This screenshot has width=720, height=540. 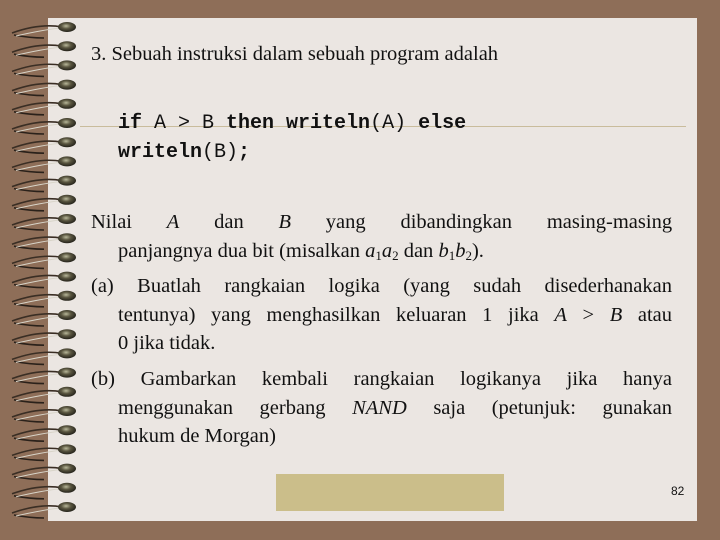 I want to click on code-line-2: writeln(B);, so click(x=184, y=152).